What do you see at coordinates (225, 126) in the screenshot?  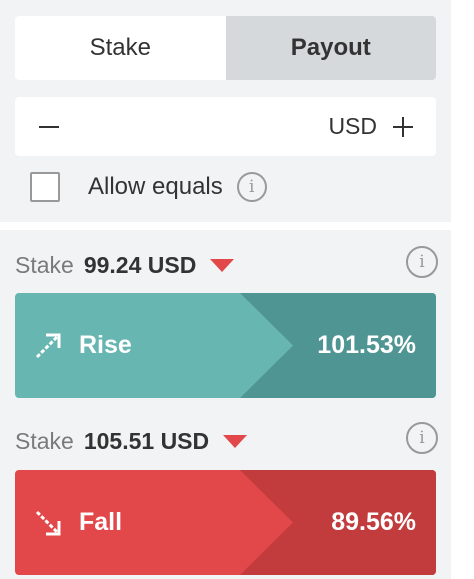 I see `amount-input: USD` at bounding box center [225, 126].